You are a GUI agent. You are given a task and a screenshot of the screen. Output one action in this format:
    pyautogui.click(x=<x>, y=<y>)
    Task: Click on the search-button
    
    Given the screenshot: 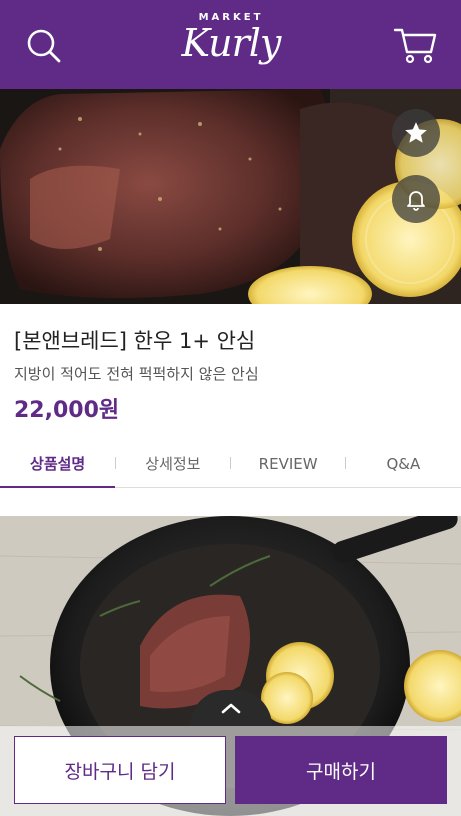 What is the action you would take?
    pyautogui.click(x=44, y=46)
    